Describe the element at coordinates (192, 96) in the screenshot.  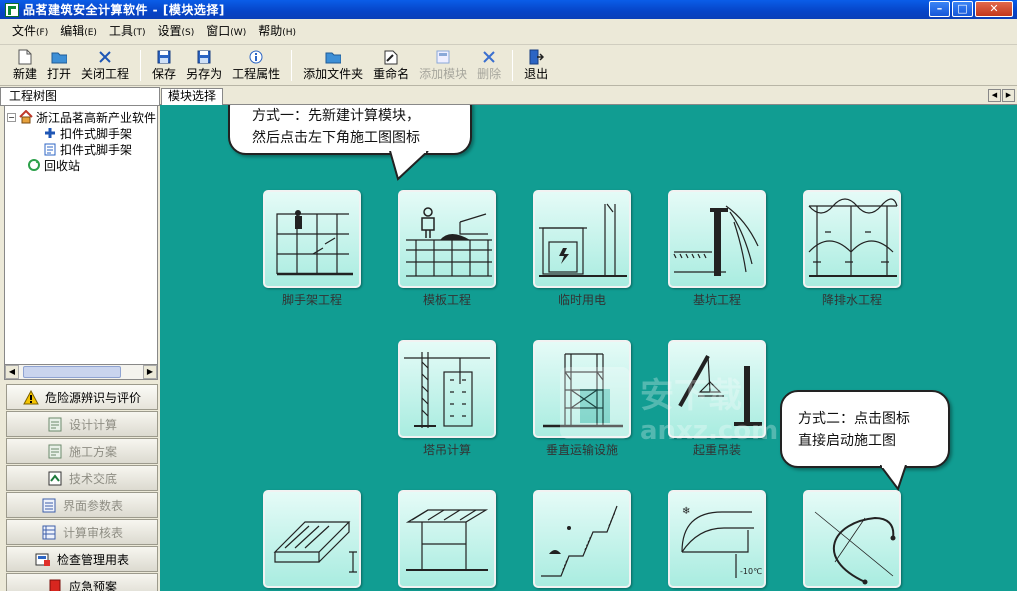
I see `tab-module-select: 模块选择` at that location.